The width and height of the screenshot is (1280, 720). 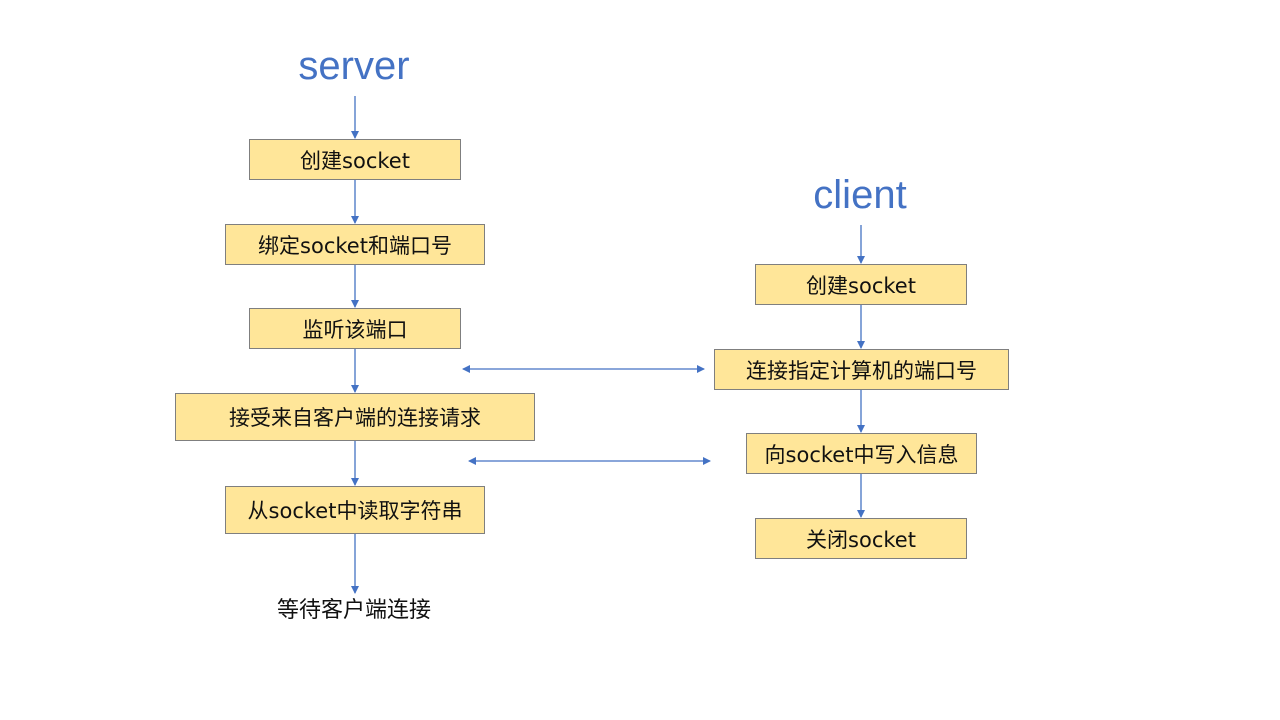 I want to click on client-step-write: 向socket中写入信息, so click(x=861, y=453).